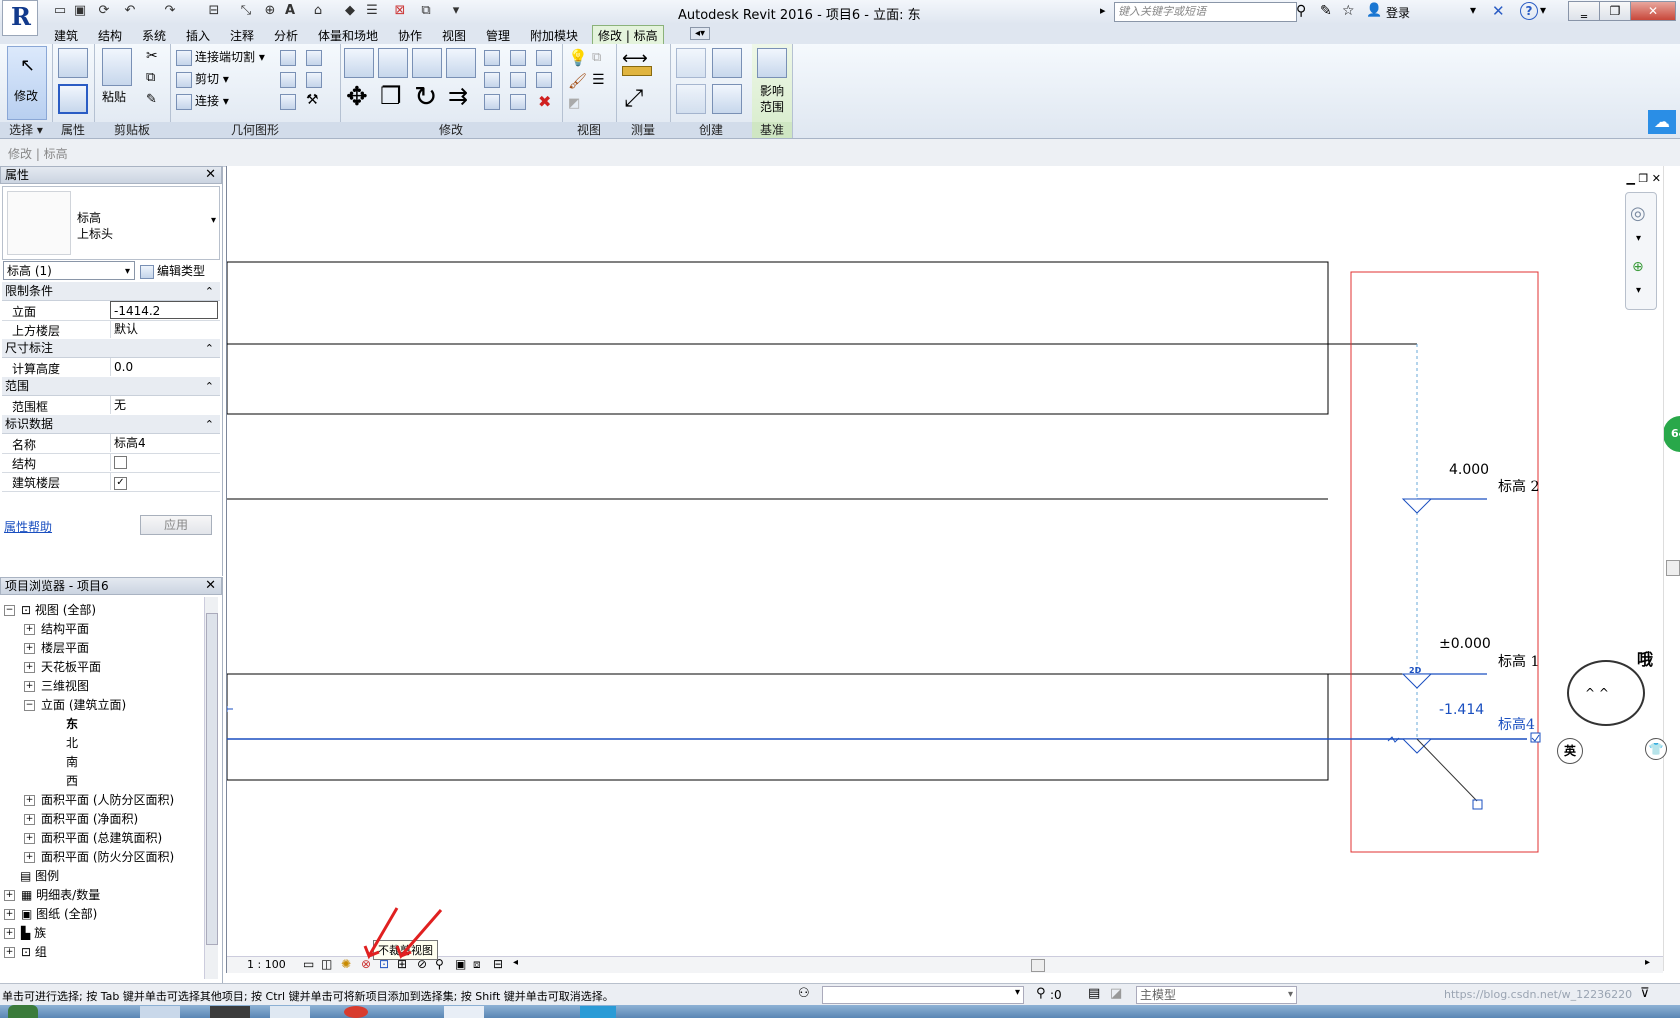 The image size is (1680, 1018). I want to click on cut-scissors-icon: ✂, so click(152, 56).